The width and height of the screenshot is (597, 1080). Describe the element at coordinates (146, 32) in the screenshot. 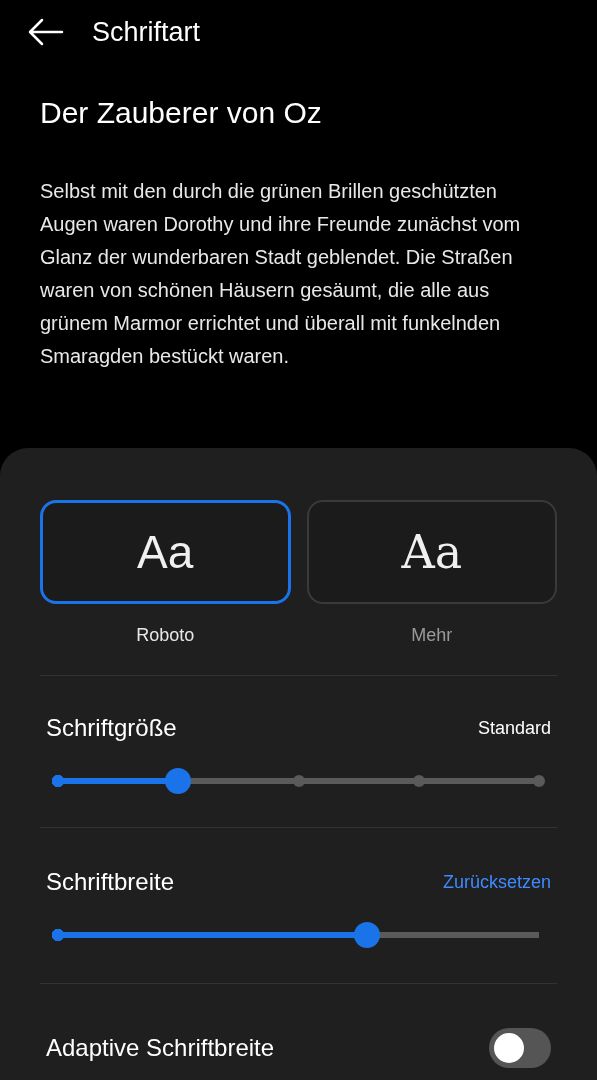

I see `page-title: Schriftart` at that location.